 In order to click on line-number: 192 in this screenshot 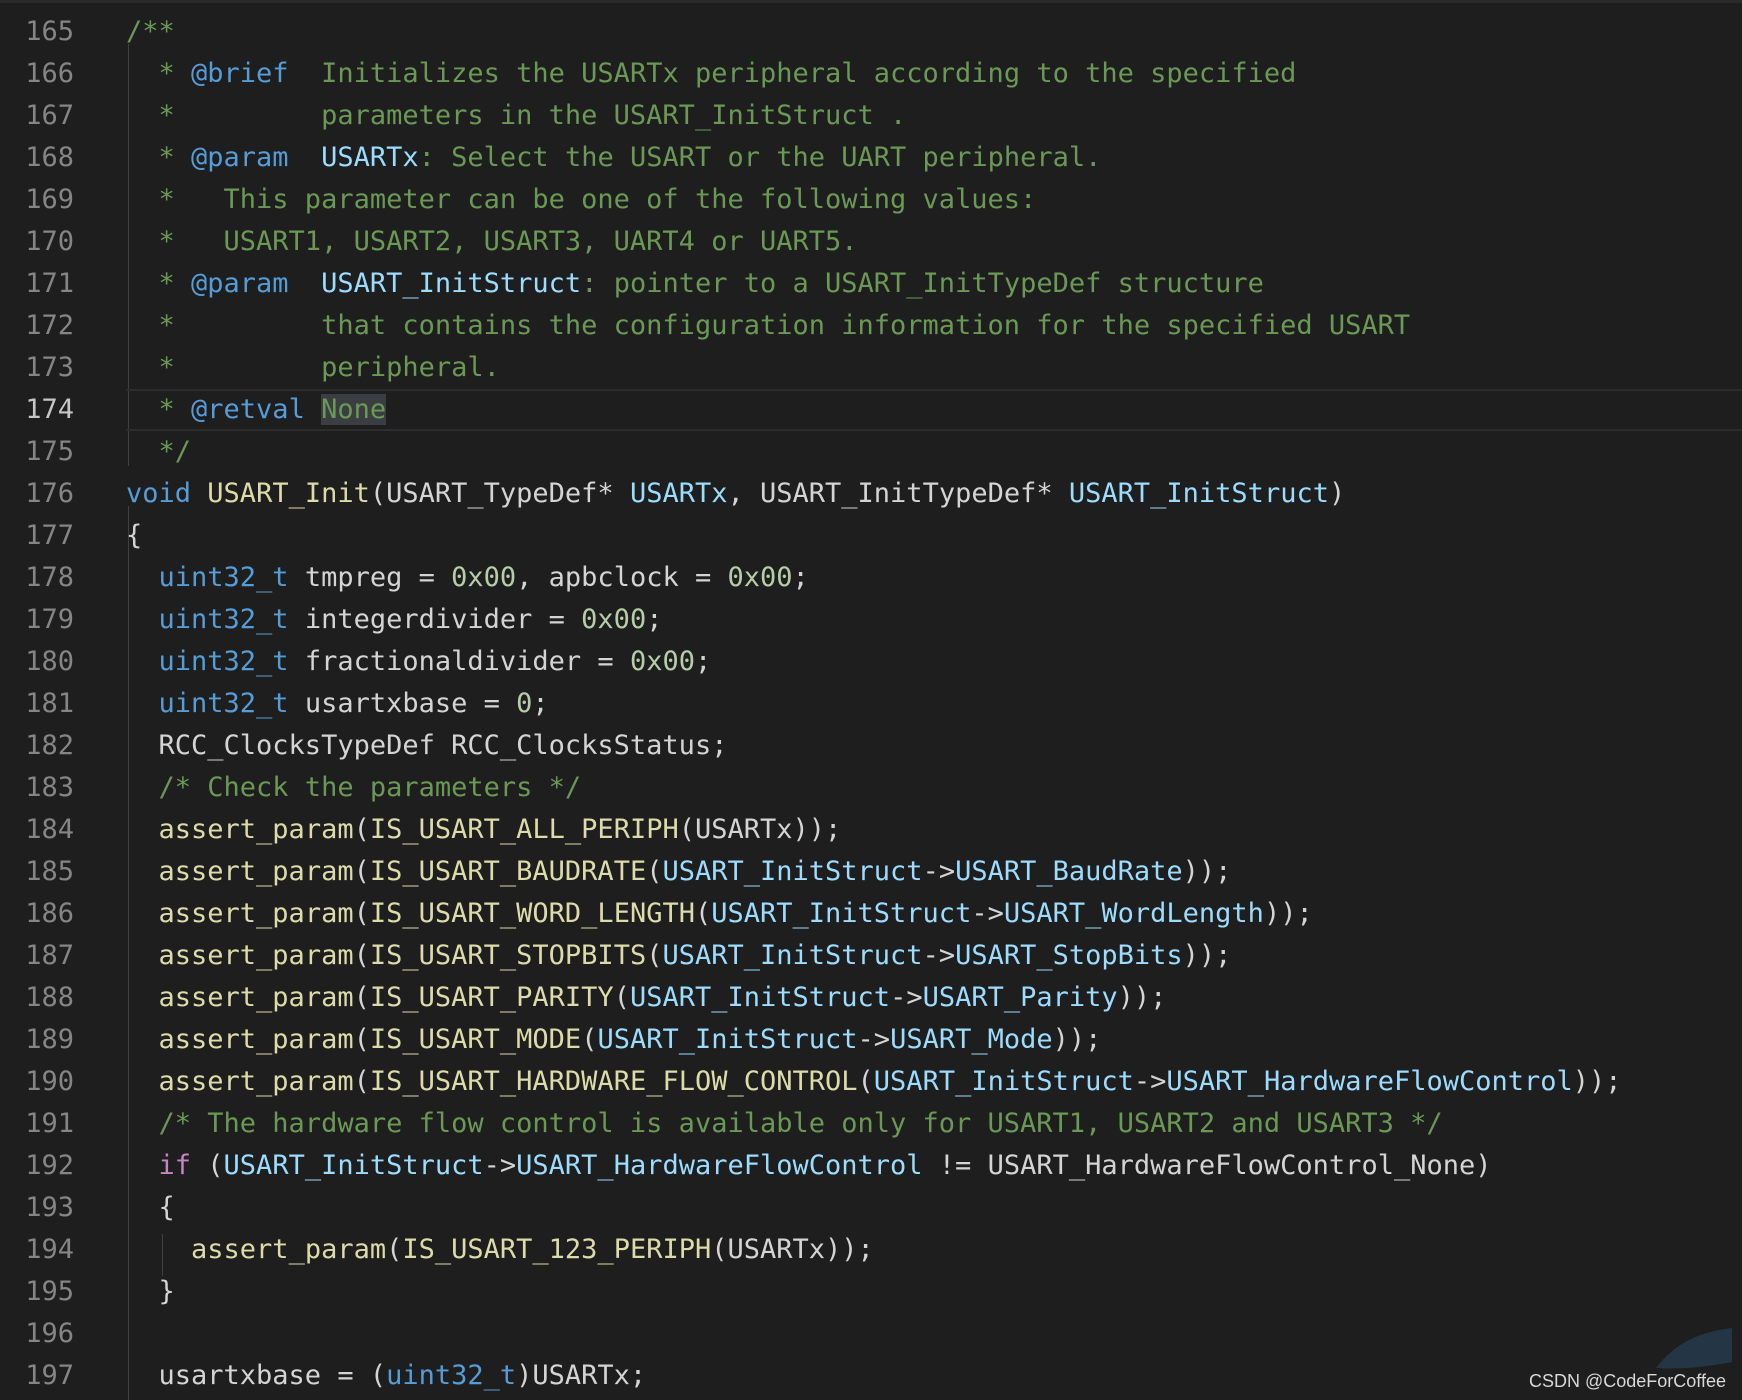, I will do `click(37, 1166)`.